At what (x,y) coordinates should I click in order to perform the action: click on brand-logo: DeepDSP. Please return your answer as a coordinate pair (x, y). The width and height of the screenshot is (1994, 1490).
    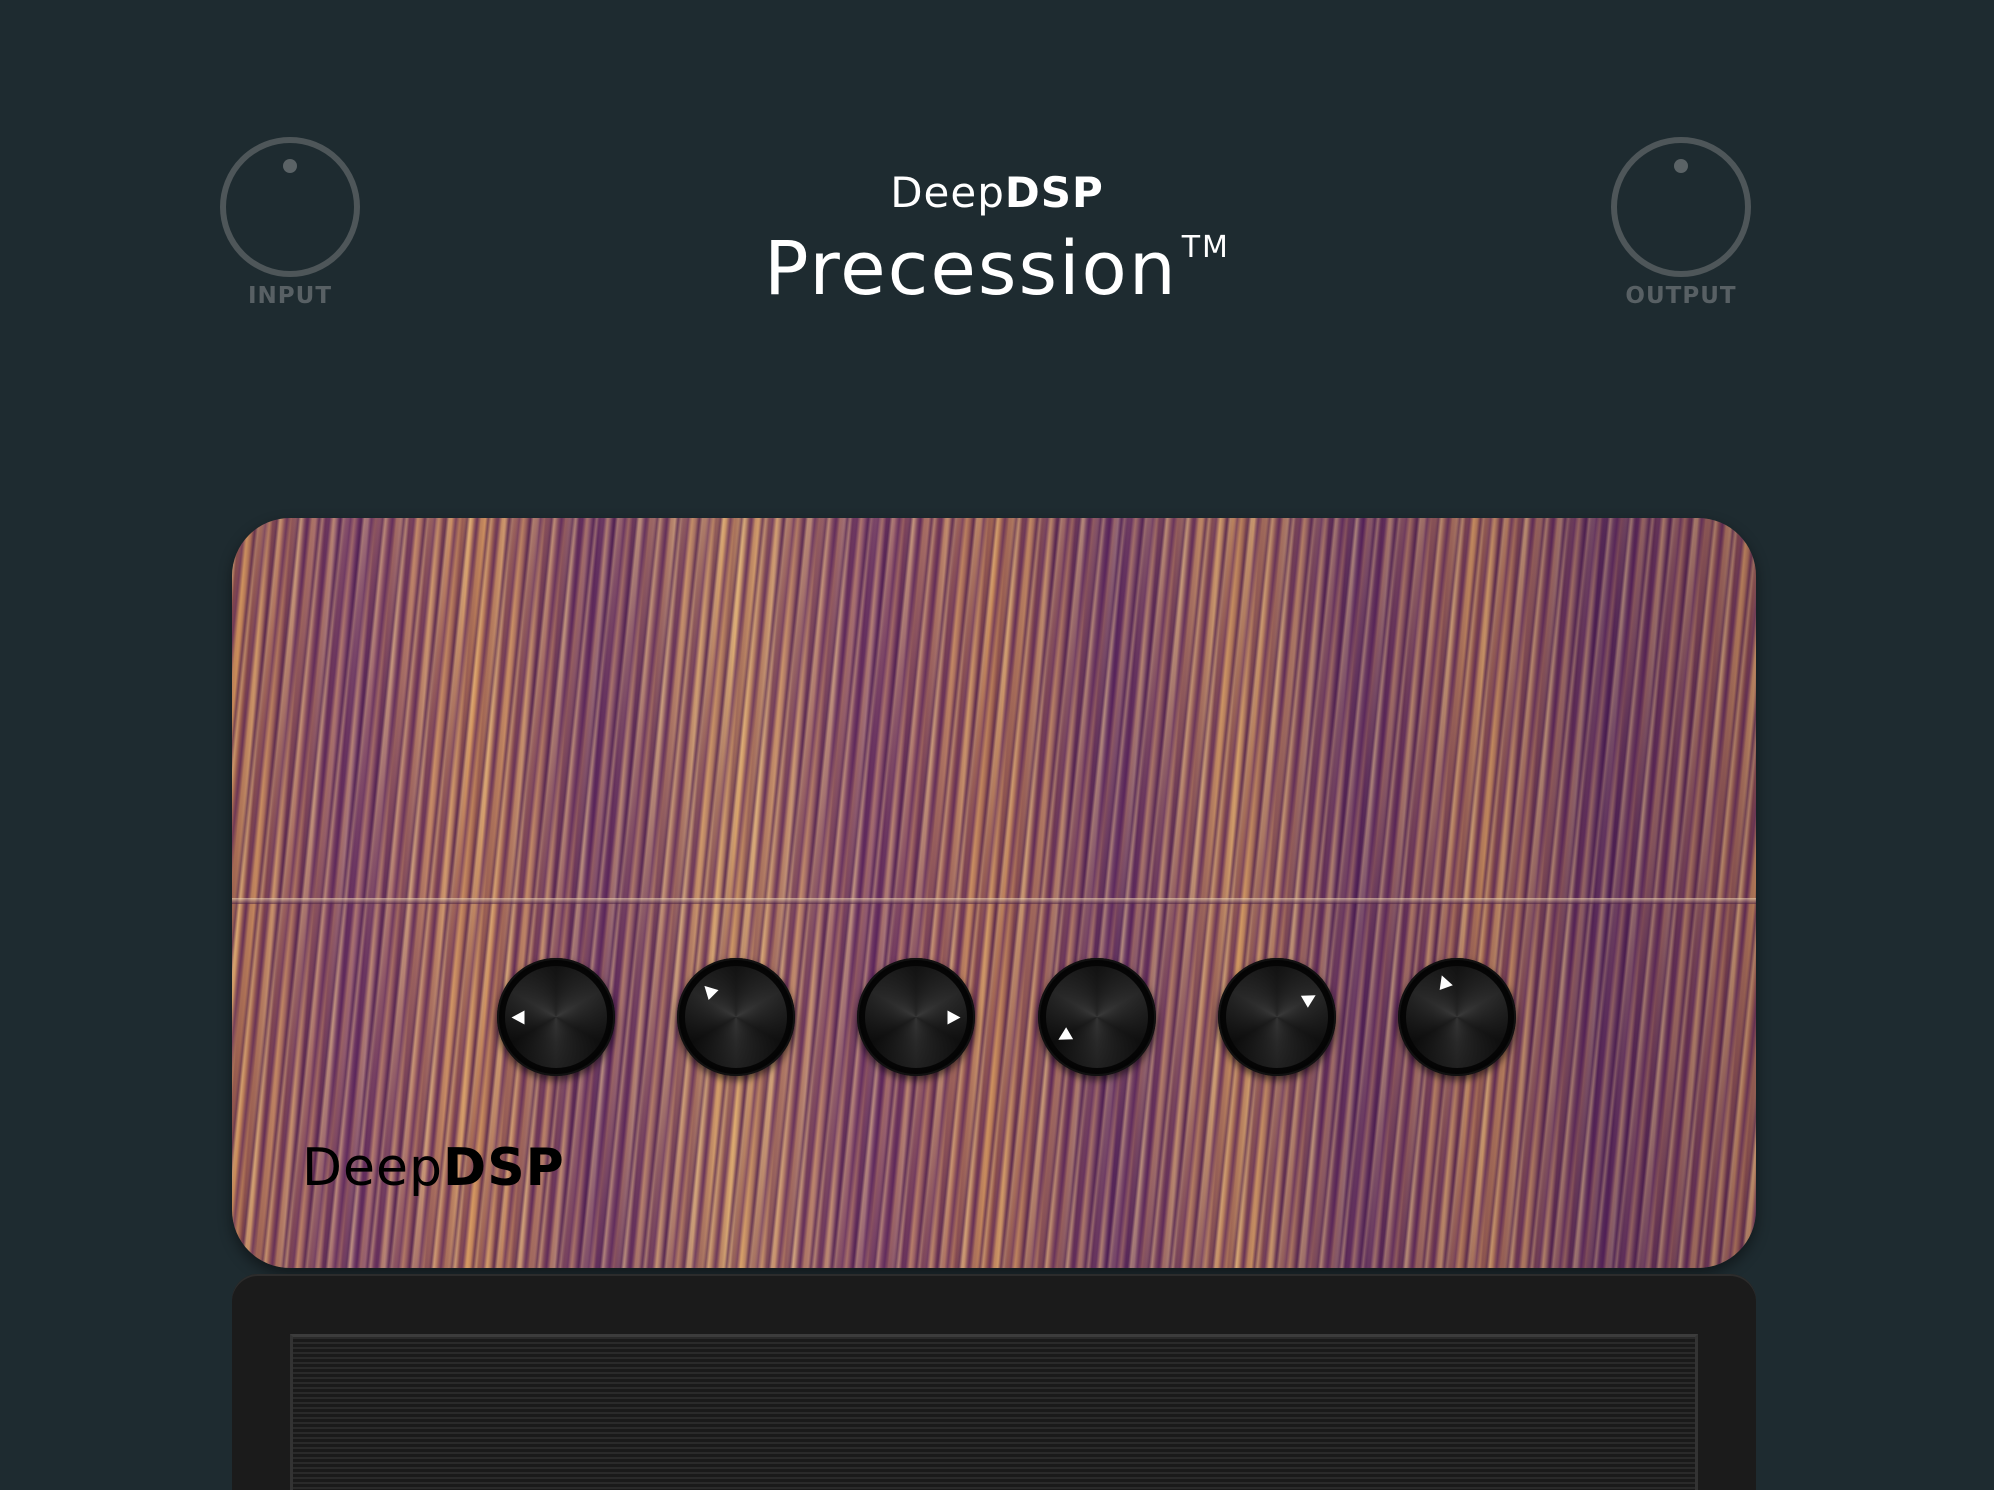
    Looking at the image, I should click on (997, 192).